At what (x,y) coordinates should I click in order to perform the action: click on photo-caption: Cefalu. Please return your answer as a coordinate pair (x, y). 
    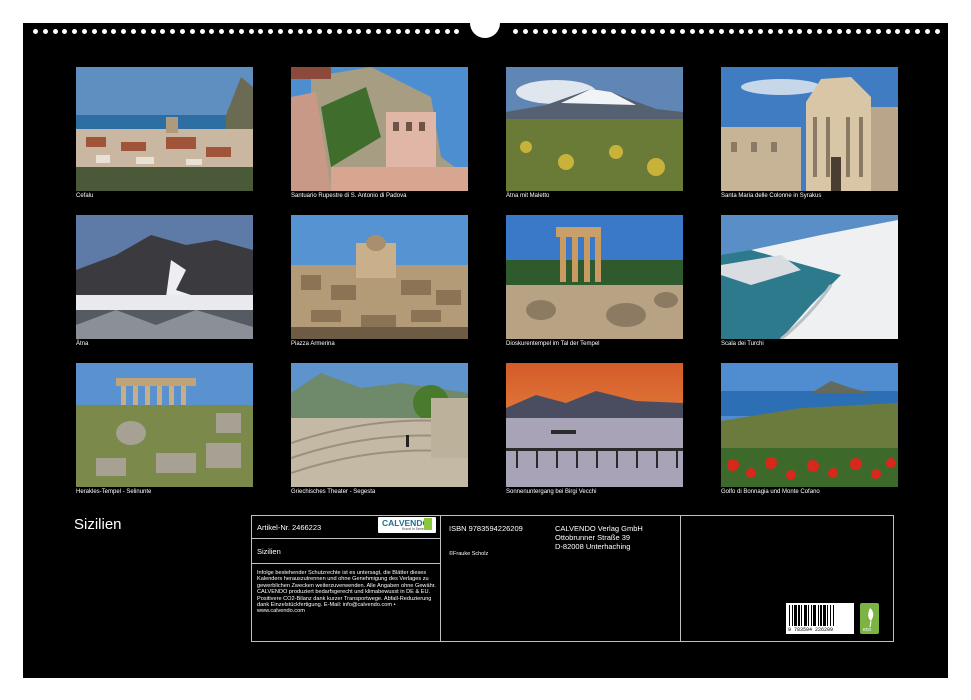
    Looking at the image, I should click on (85, 196).